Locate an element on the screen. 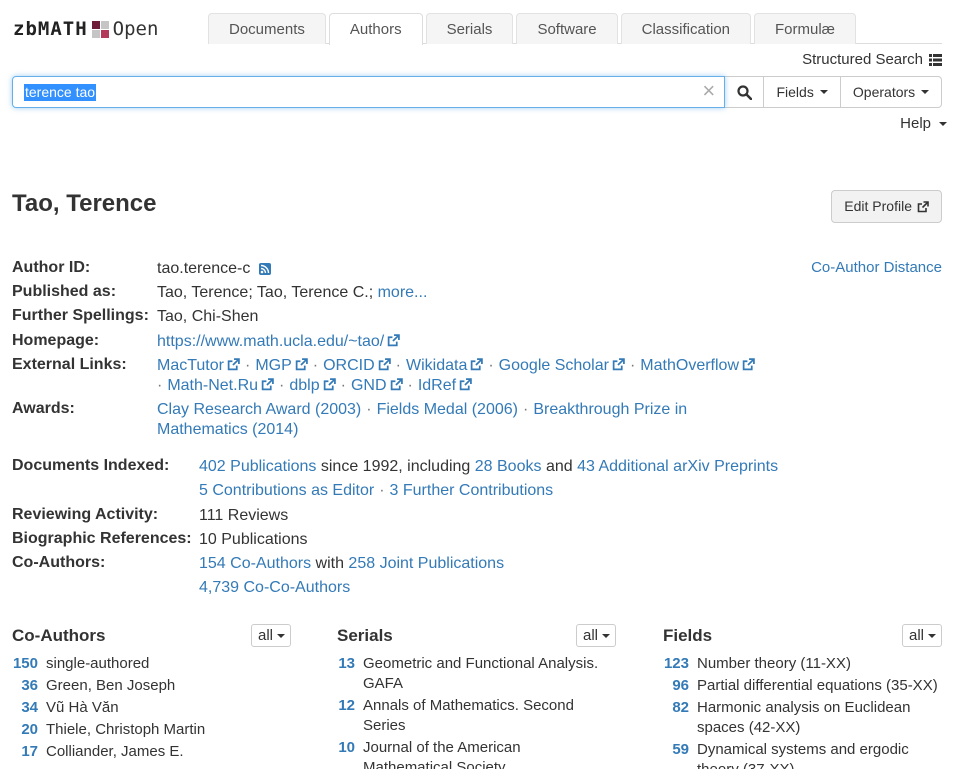  serials-column-title: Serials is located at coordinates (365, 635).